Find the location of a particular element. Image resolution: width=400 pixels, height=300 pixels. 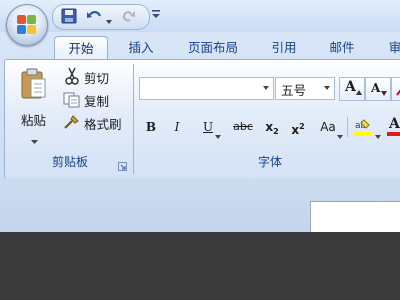

cut-button: 剪切 is located at coordinates (98, 77).